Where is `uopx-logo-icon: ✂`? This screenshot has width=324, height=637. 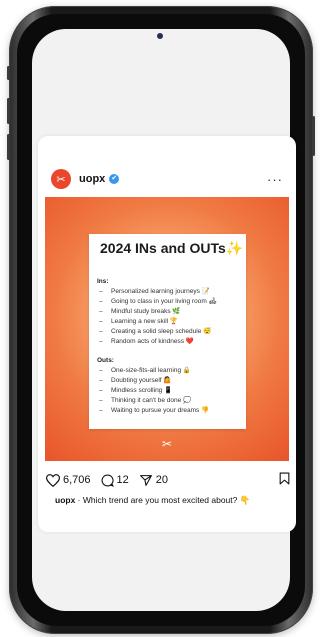 uopx-logo-icon: ✂ is located at coordinates (61, 179).